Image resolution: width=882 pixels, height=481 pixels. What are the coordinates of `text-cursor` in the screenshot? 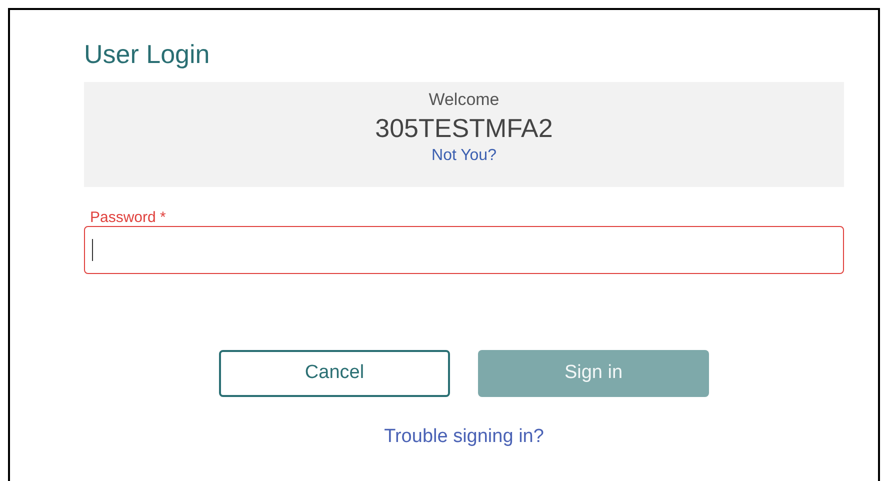 It's located at (92, 250).